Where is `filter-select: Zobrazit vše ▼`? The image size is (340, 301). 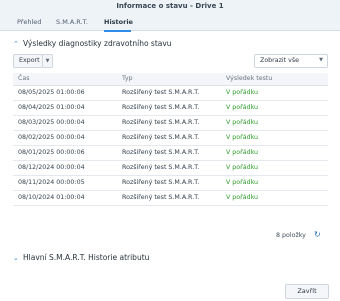
filter-select: Zobrazit vše ▼ is located at coordinates (291, 61).